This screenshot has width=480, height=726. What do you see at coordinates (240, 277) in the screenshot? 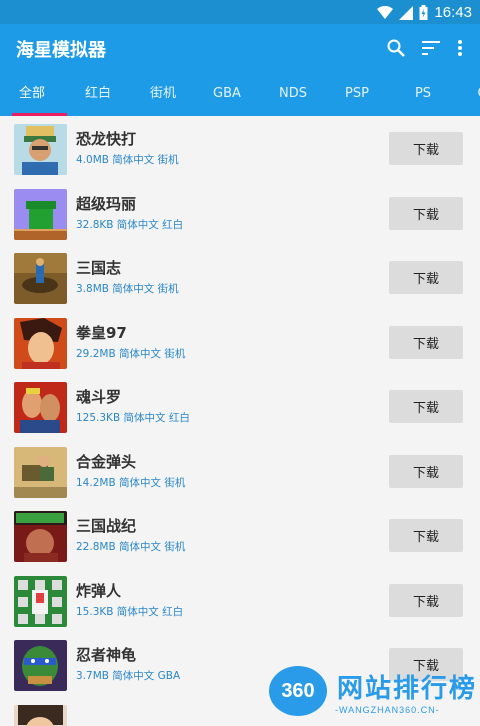
I see `list-item: 三国志 3.8MB 简体中文 街机 下载` at bounding box center [240, 277].